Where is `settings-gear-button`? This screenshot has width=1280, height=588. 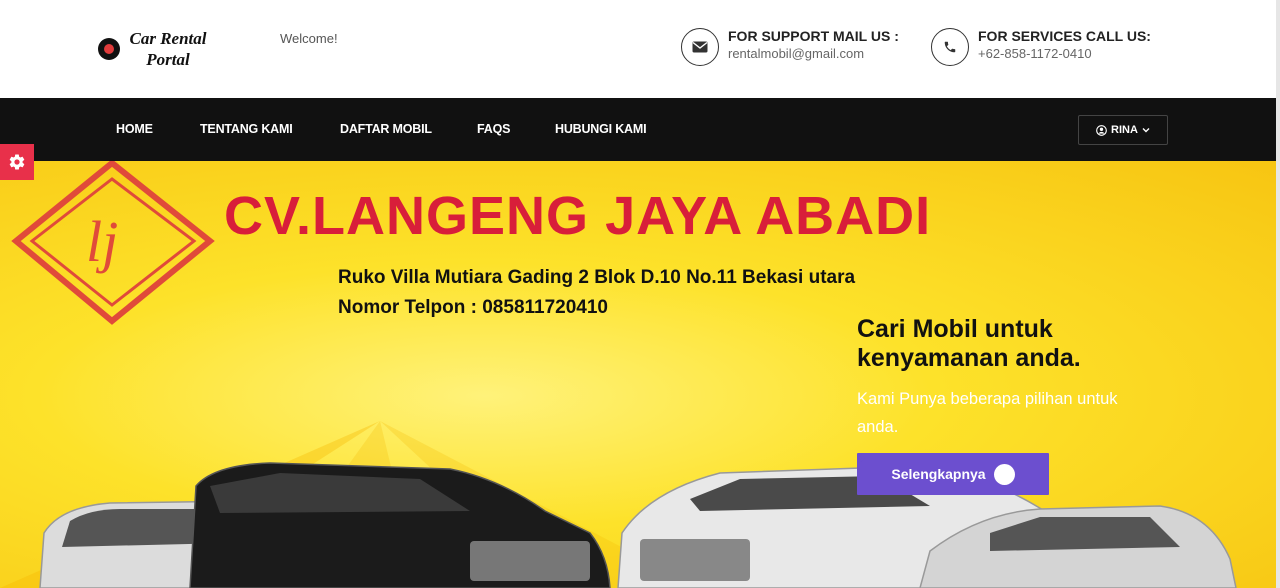
settings-gear-button is located at coordinates (17, 162).